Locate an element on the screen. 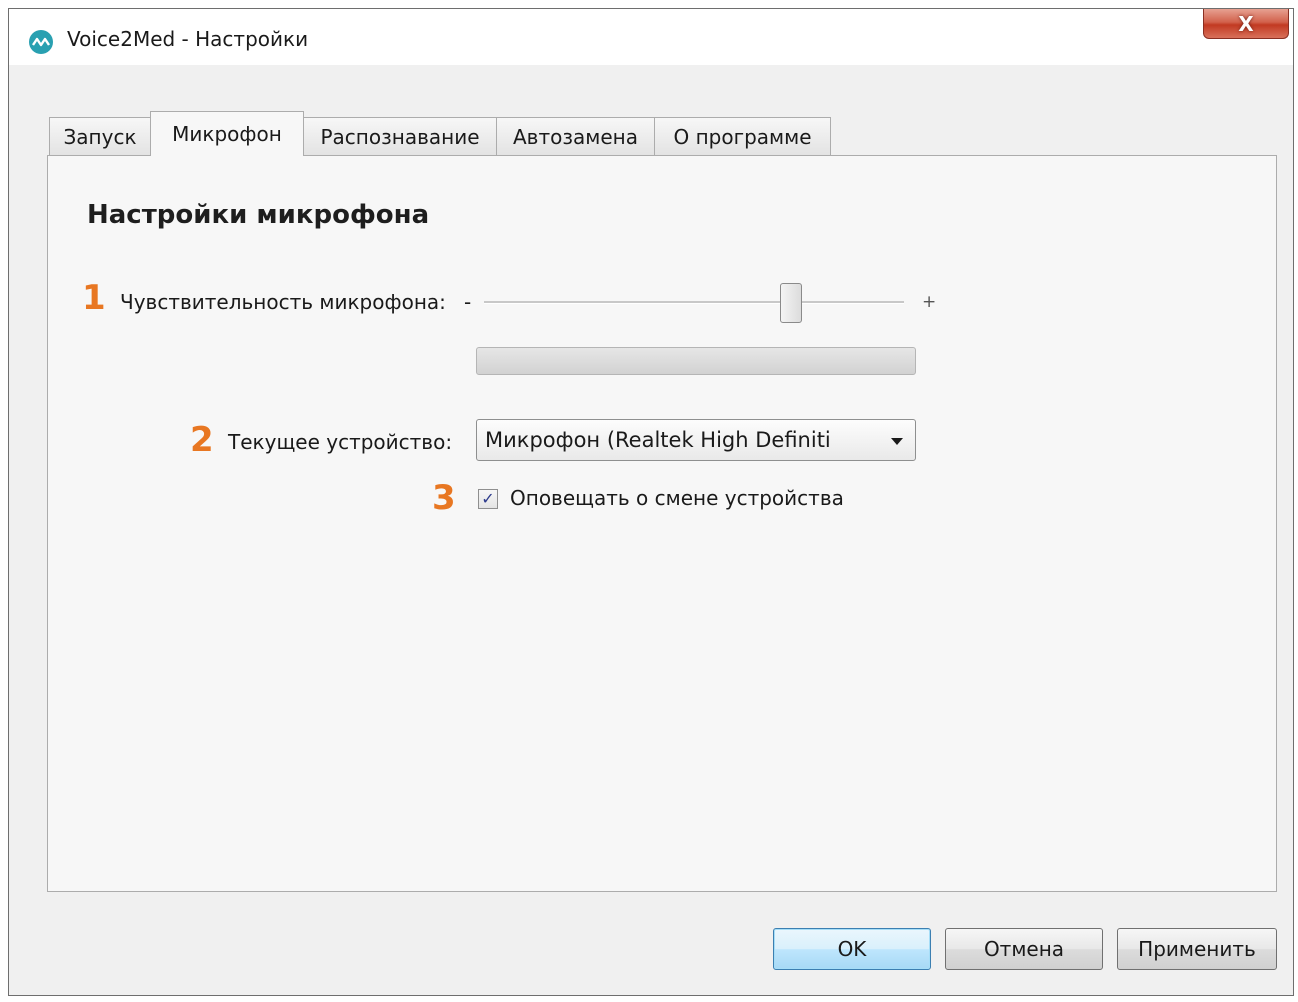 This screenshot has height=1002, width=1298. apply-button: Применить is located at coordinates (1197, 949).